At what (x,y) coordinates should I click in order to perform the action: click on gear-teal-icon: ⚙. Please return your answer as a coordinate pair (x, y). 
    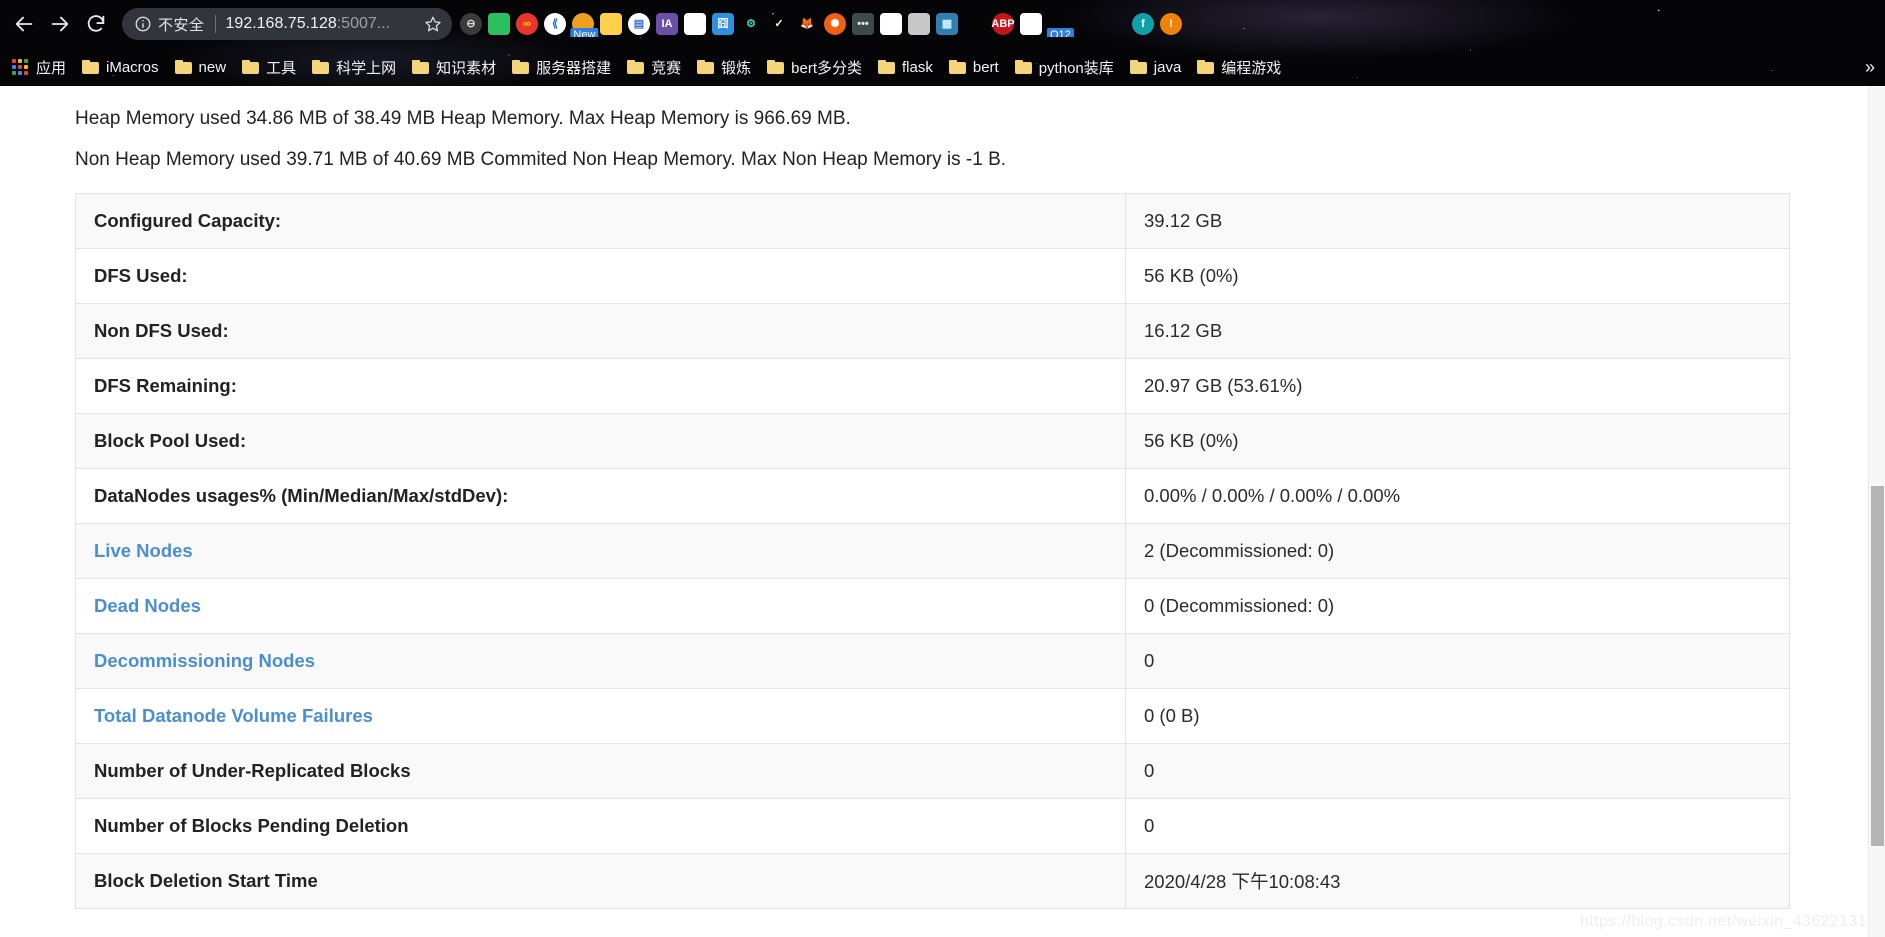
    Looking at the image, I should click on (751, 24).